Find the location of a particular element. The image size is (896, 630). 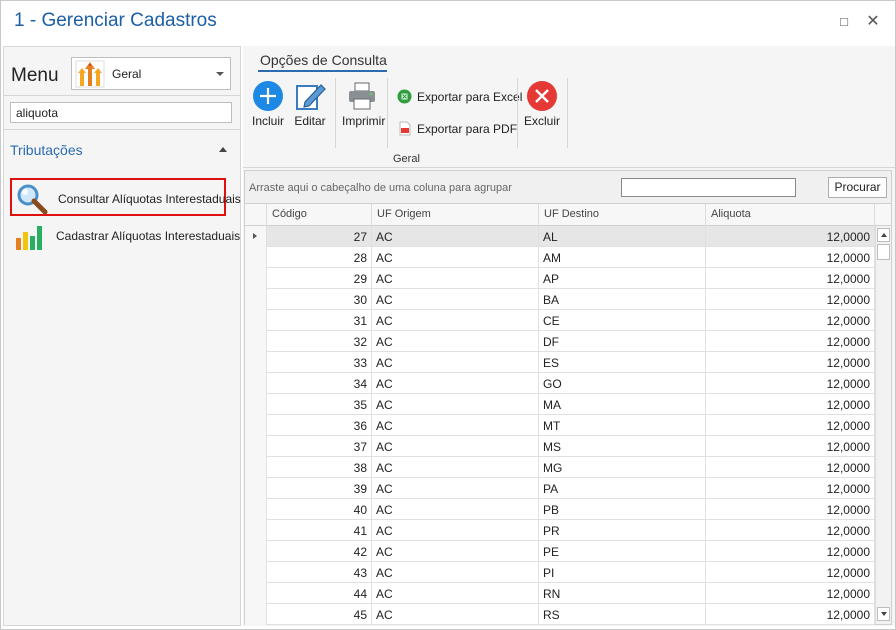

table-row: 37 AC MS 12,0000 is located at coordinates (560, 446).